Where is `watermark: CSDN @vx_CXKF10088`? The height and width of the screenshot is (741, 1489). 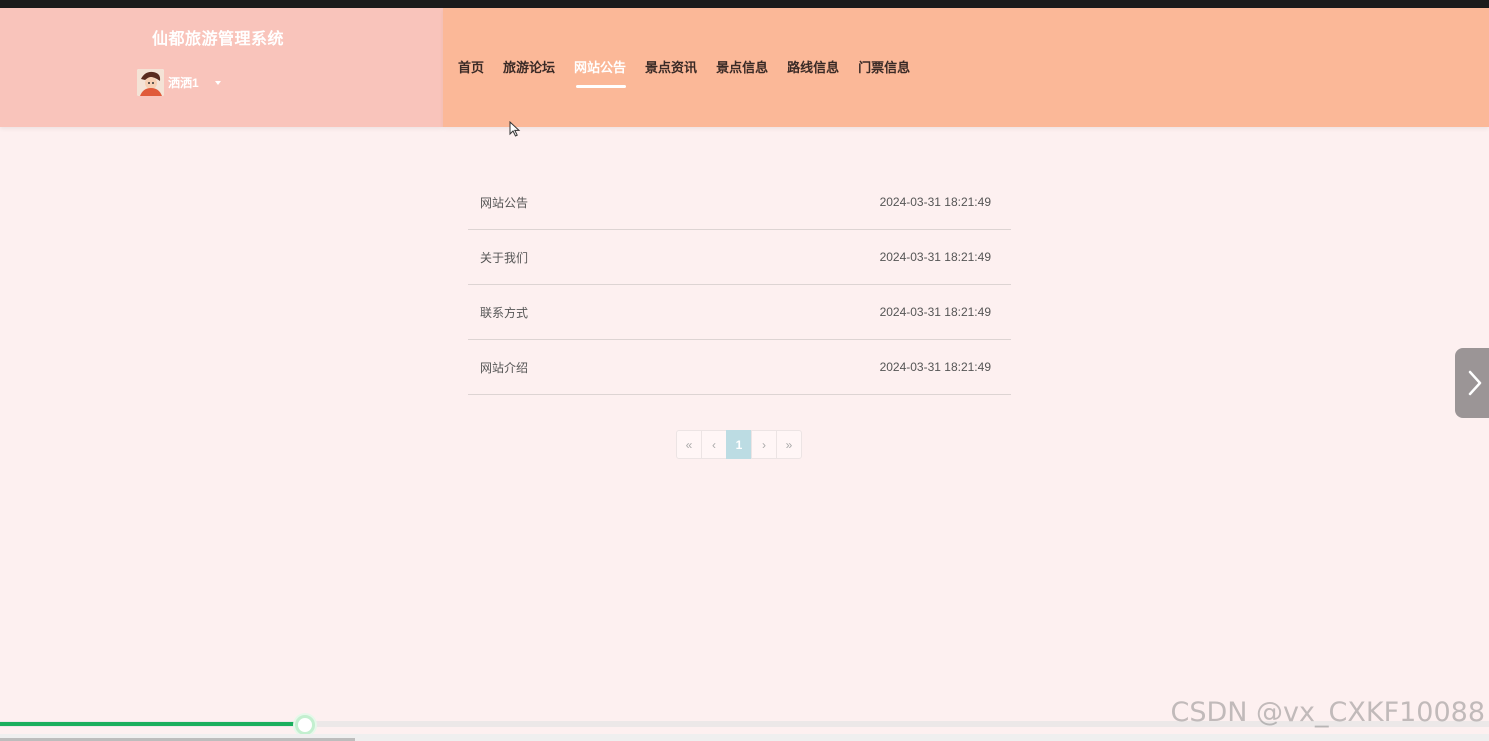 watermark: CSDN @vx_CXKF10088 is located at coordinates (1328, 712).